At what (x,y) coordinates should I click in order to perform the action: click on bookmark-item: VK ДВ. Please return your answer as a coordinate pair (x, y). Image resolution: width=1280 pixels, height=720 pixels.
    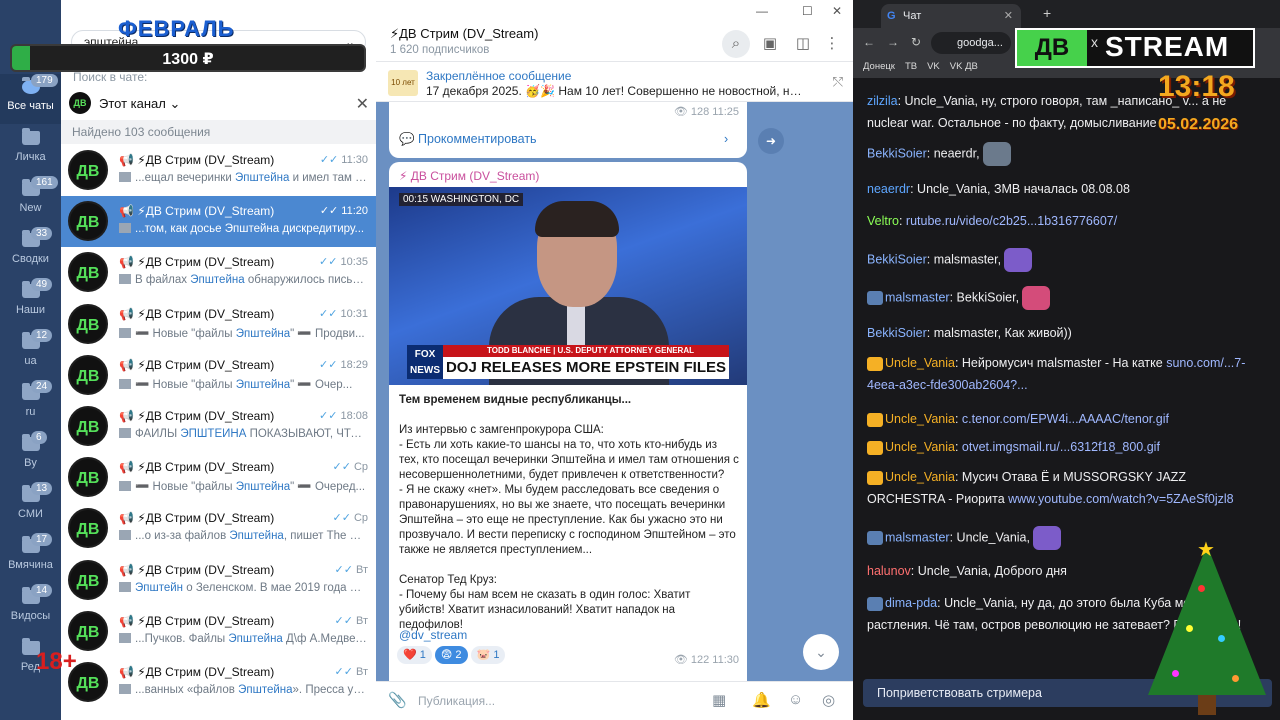
    Looking at the image, I should click on (964, 66).